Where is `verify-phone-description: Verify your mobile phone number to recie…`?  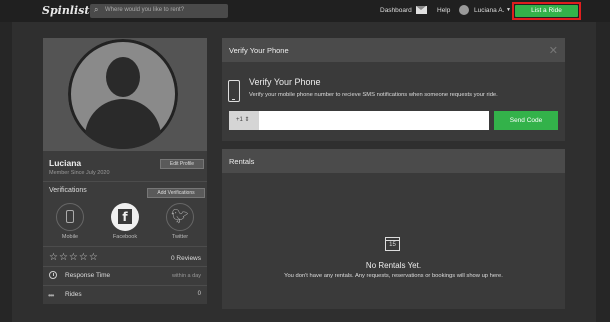 verify-phone-description: Verify your mobile phone number to recie… is located at coordinates (373, 95).